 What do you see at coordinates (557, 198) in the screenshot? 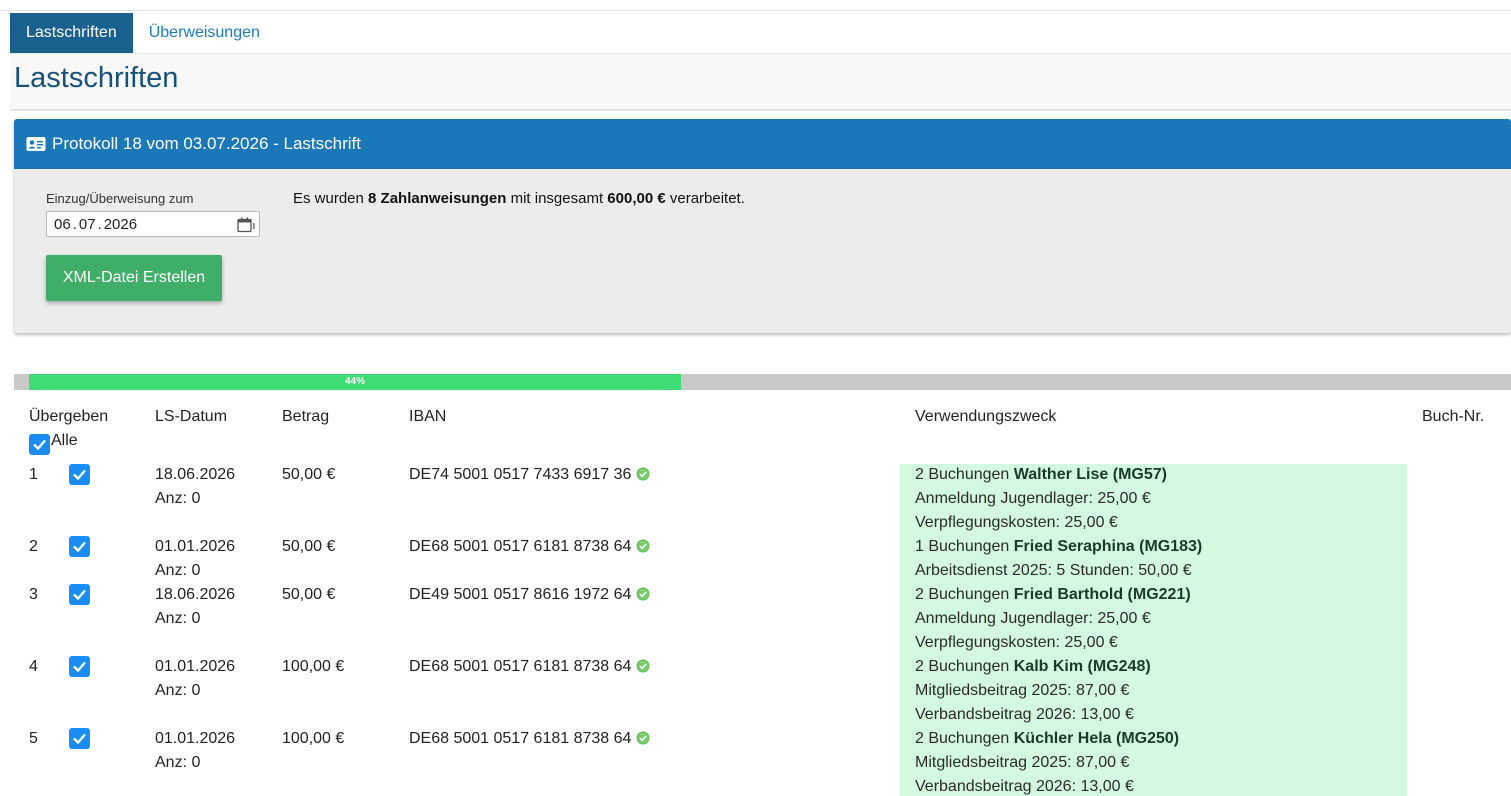
I see `summary-mid: mit insgesamt` at bounding box center [557, 198].